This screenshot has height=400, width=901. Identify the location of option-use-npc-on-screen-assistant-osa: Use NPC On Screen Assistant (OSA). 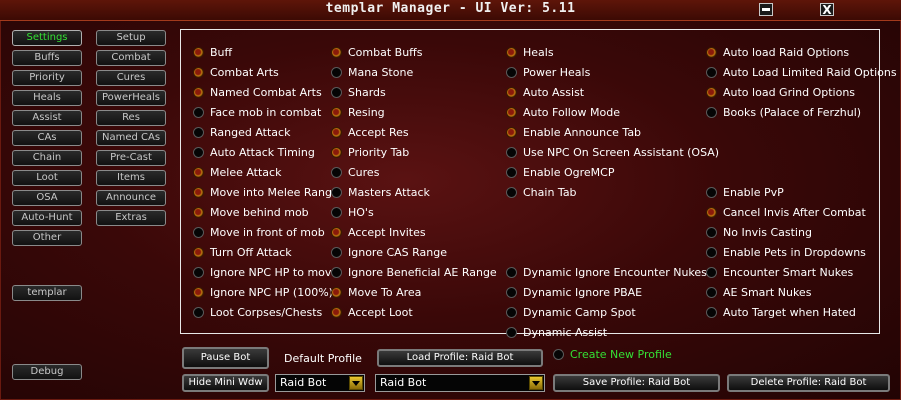
(612, 152).